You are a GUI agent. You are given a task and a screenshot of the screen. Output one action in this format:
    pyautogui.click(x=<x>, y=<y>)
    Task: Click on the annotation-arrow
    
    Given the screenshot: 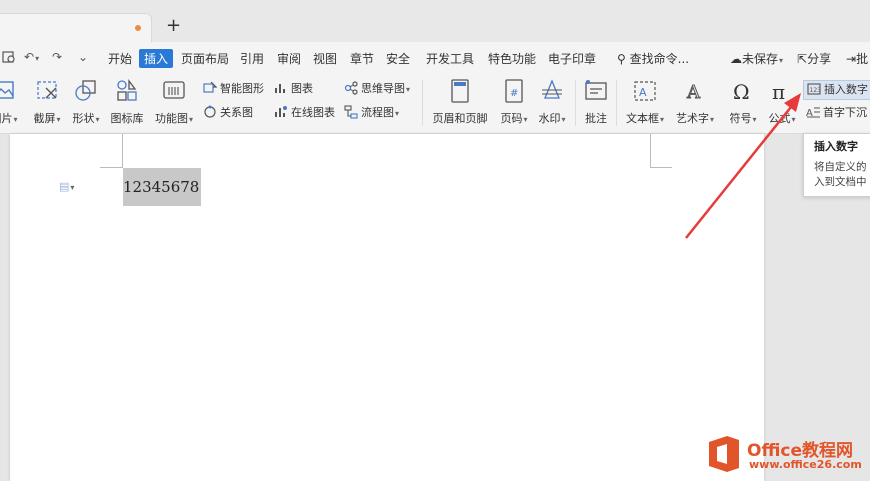 What is the action you would take?
    pyautogui.click(x=743, y=166)
    